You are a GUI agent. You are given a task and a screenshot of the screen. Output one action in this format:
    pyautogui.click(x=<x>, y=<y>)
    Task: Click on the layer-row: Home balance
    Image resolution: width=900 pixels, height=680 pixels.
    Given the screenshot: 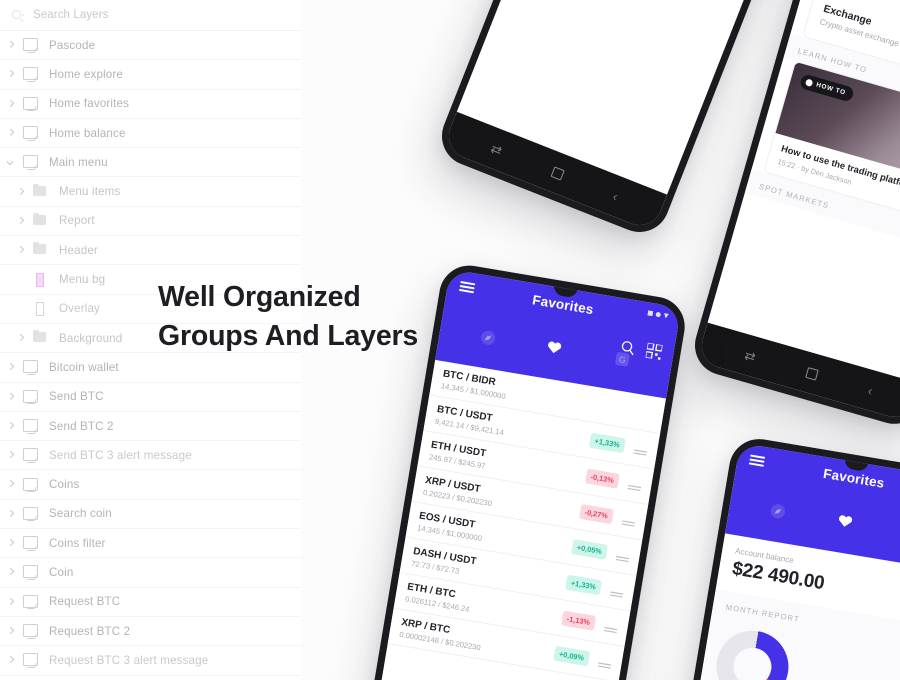 What is the action you would take?
    pyautogui.click(x=151, y=134)
    